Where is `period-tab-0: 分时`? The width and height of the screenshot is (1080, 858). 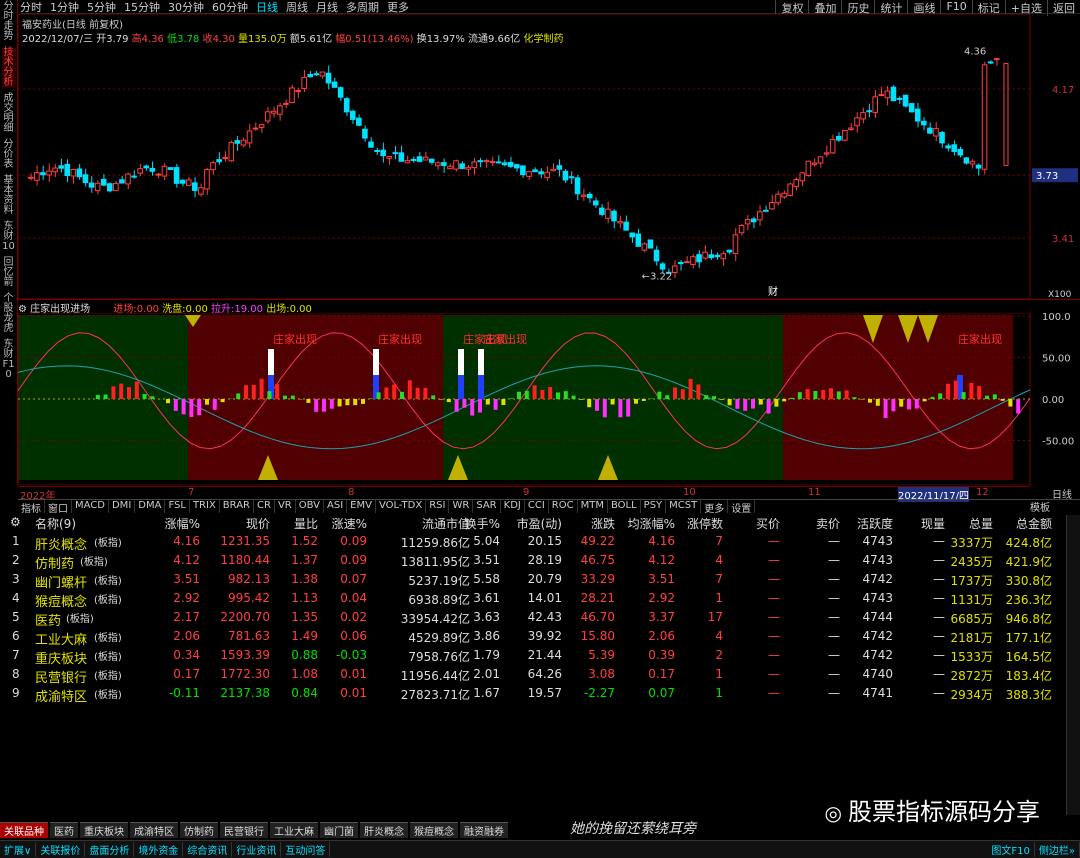
period-tab-0: 分时 is located at coordinates (31, 7).